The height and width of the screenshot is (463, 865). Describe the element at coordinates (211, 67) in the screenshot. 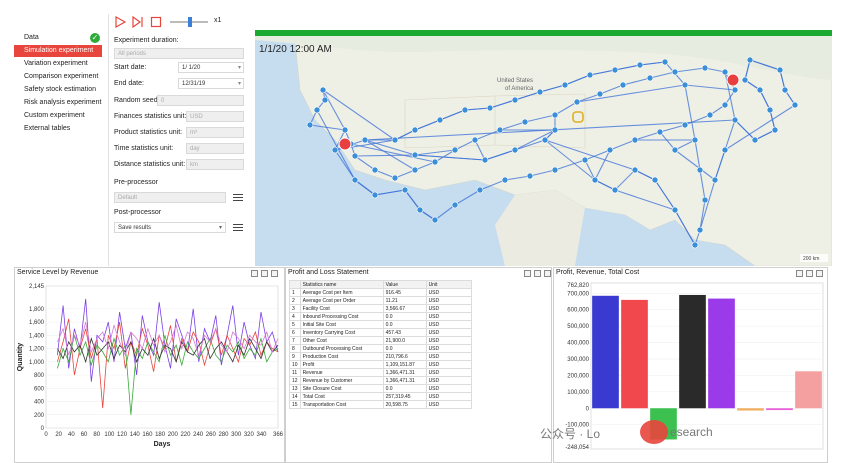

I see `start-date-field: 1/ 1/20 ▾` at that location.